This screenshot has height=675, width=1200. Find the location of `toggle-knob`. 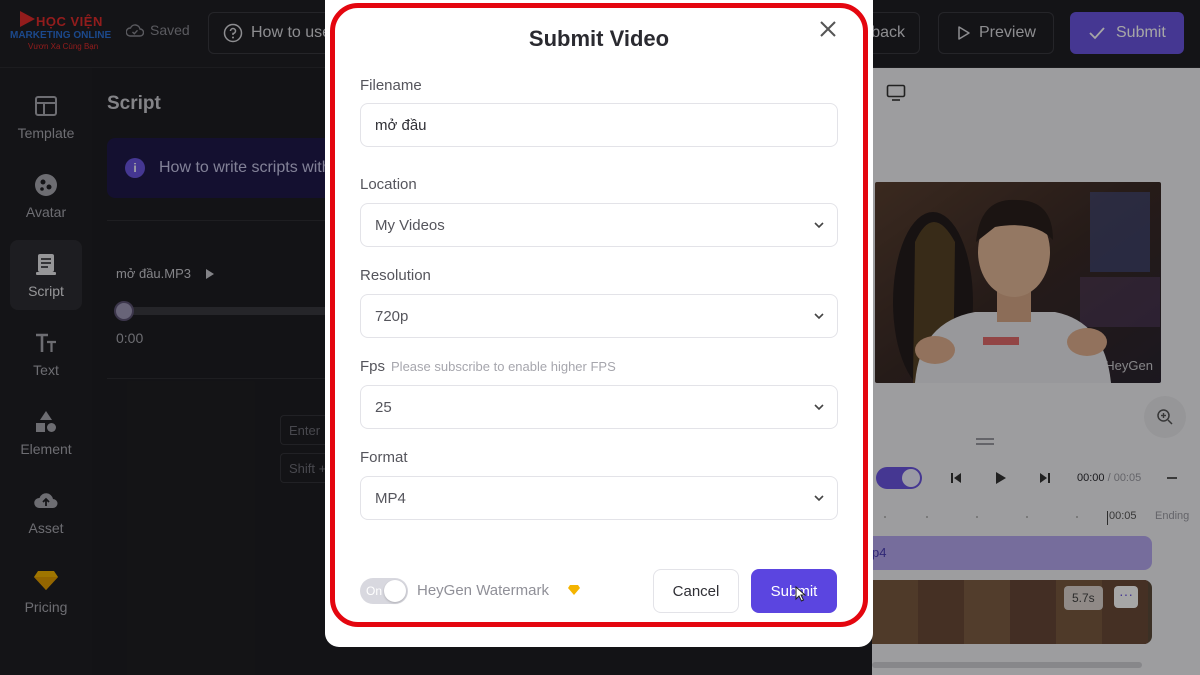

toggle-knob is located at coordinates (395, 591).